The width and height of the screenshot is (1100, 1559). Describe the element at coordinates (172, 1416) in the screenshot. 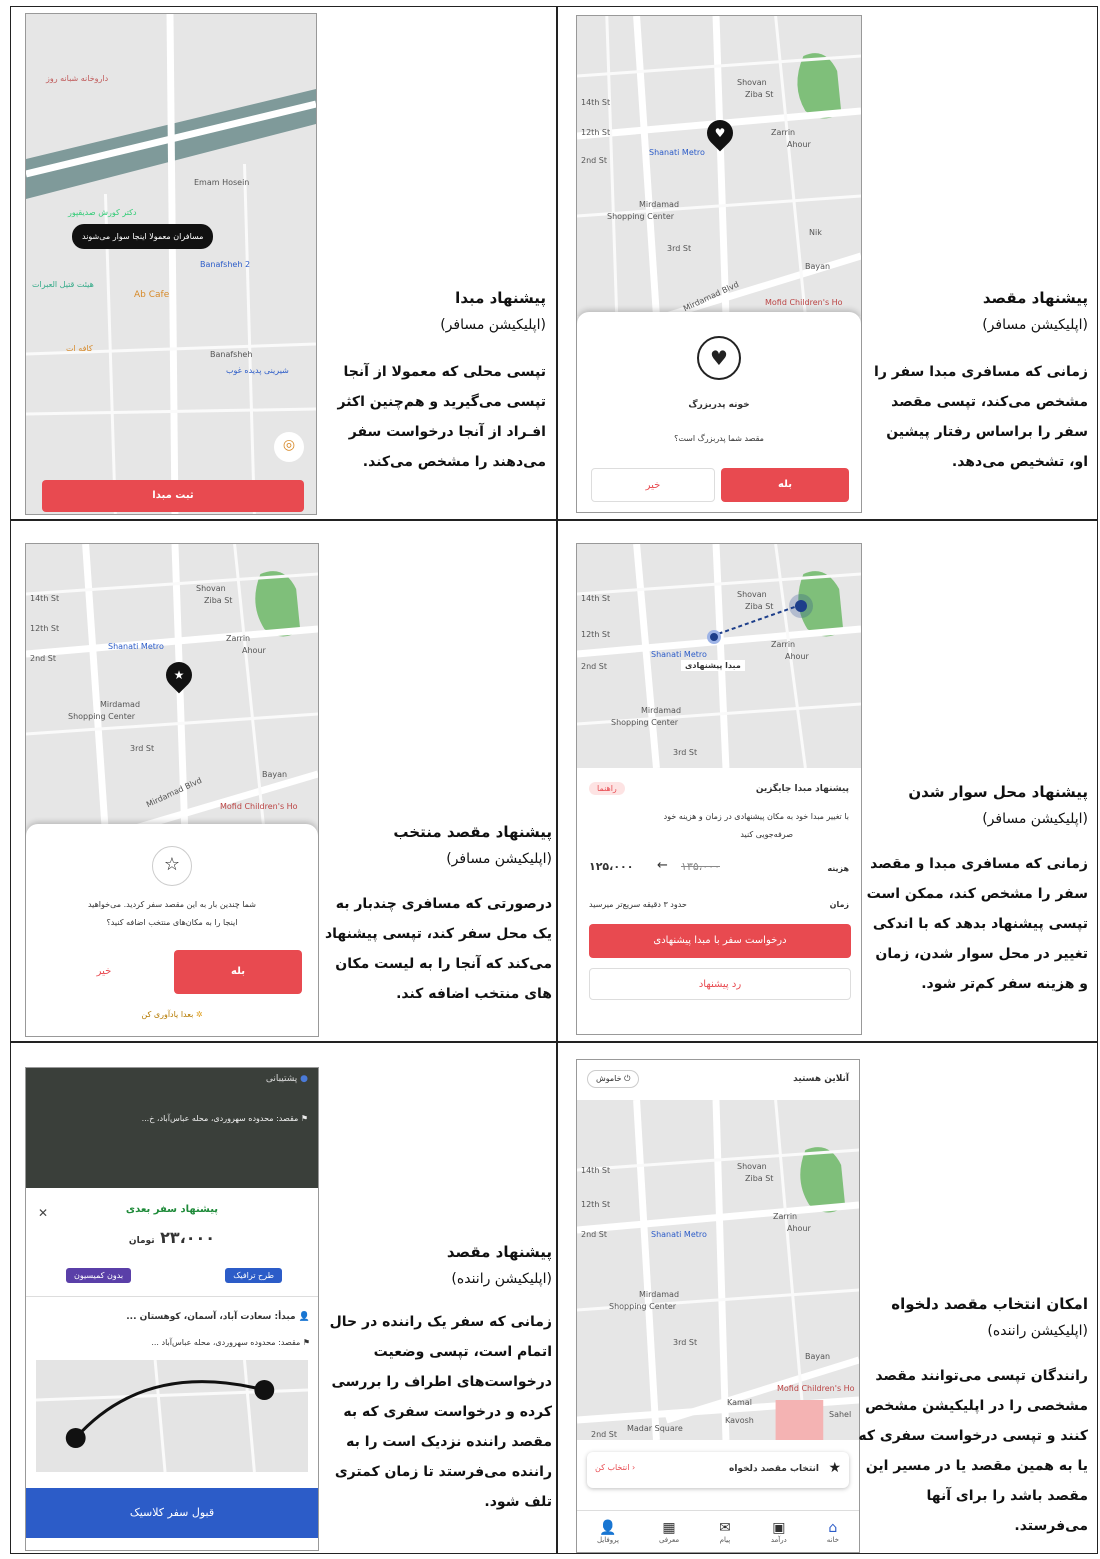

I see `route-map` at that location.